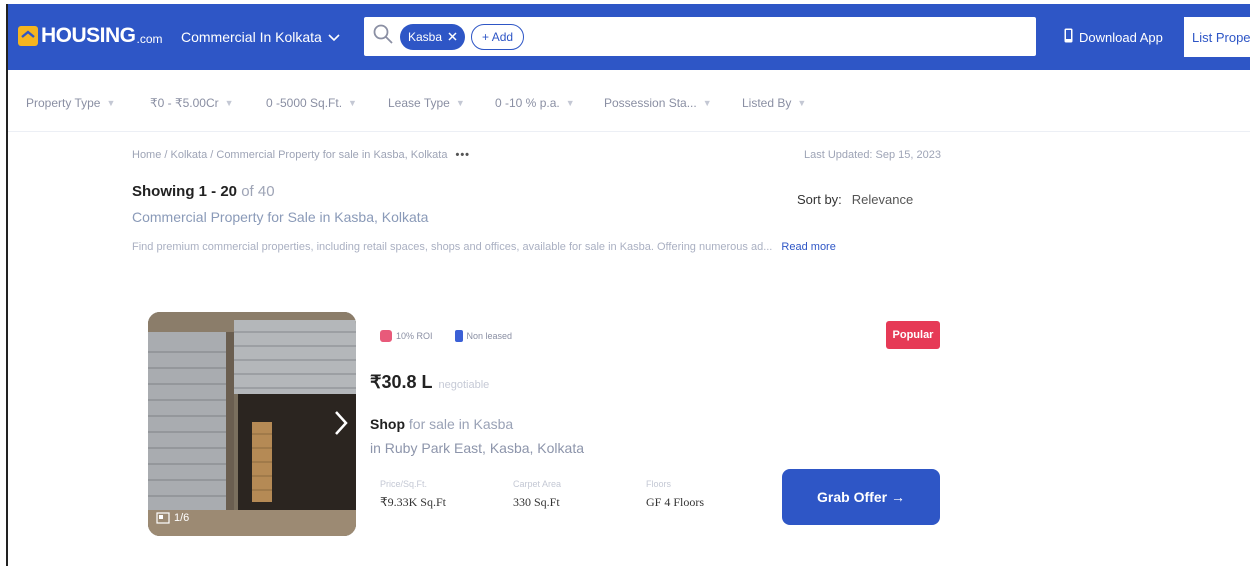 This screenshot has width=1250, height=566. I want to click on gallery-icon, so click(163, 518).